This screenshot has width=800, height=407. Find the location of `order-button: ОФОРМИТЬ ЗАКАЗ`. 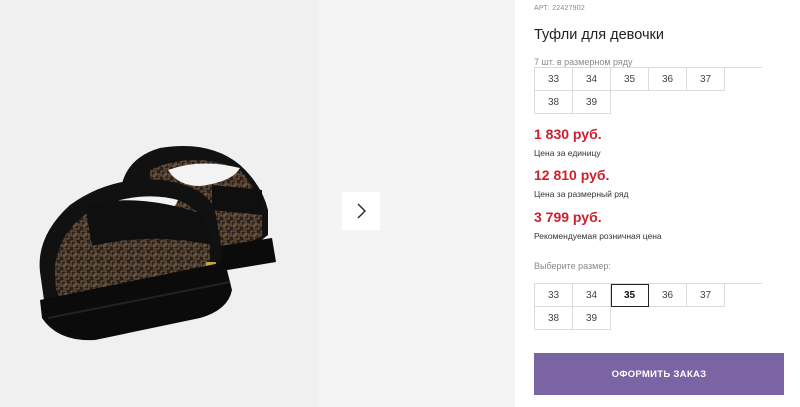

order-button: ОФОРМИТЬ ЗАКАЗ is located at coordinates (659, 374).